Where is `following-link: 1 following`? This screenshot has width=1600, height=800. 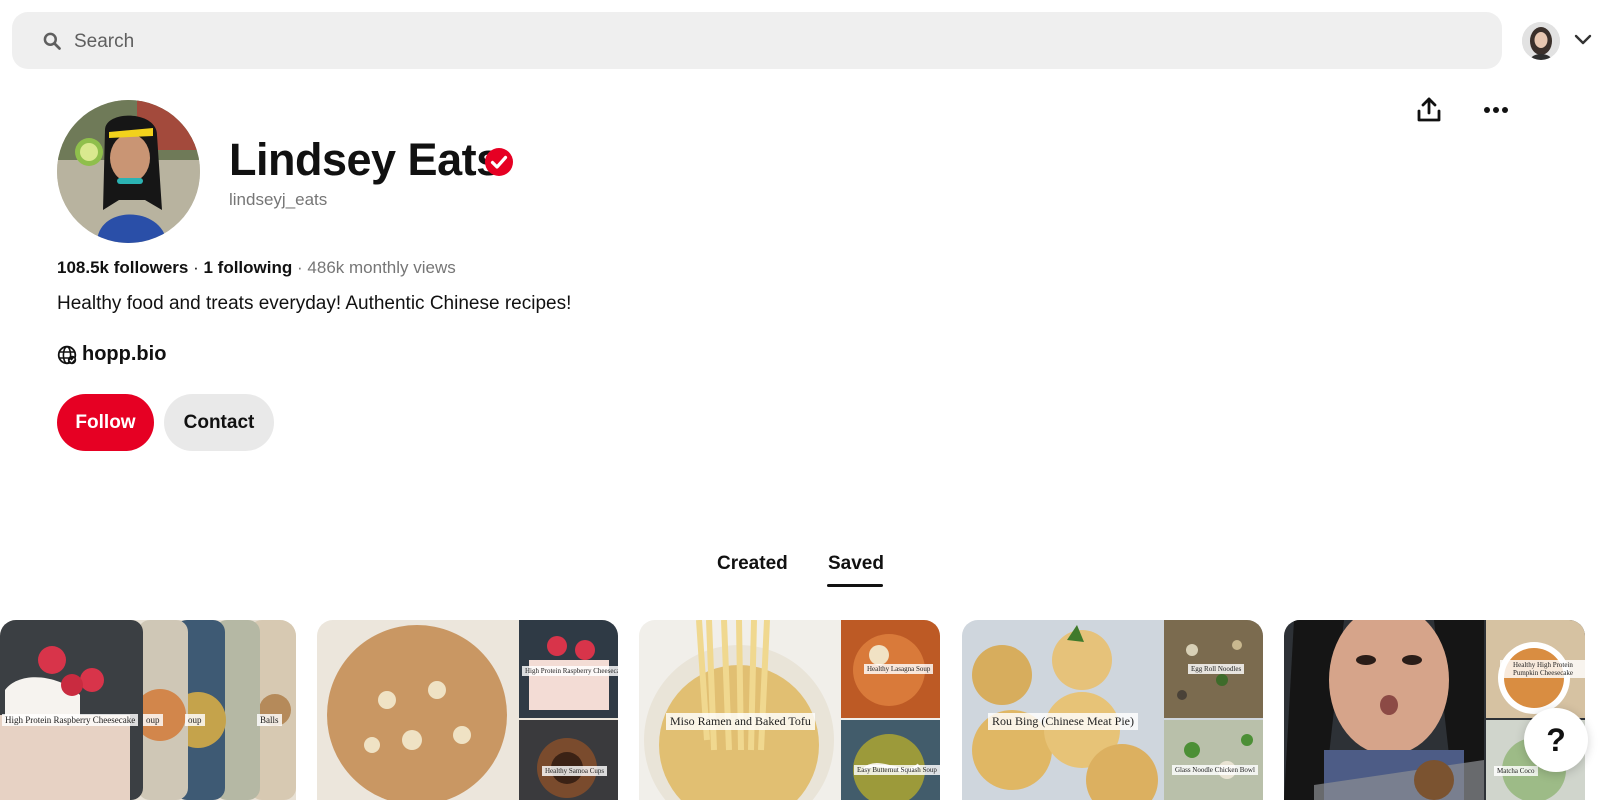
following-link: 1 following is located at coordinates (247, 267).